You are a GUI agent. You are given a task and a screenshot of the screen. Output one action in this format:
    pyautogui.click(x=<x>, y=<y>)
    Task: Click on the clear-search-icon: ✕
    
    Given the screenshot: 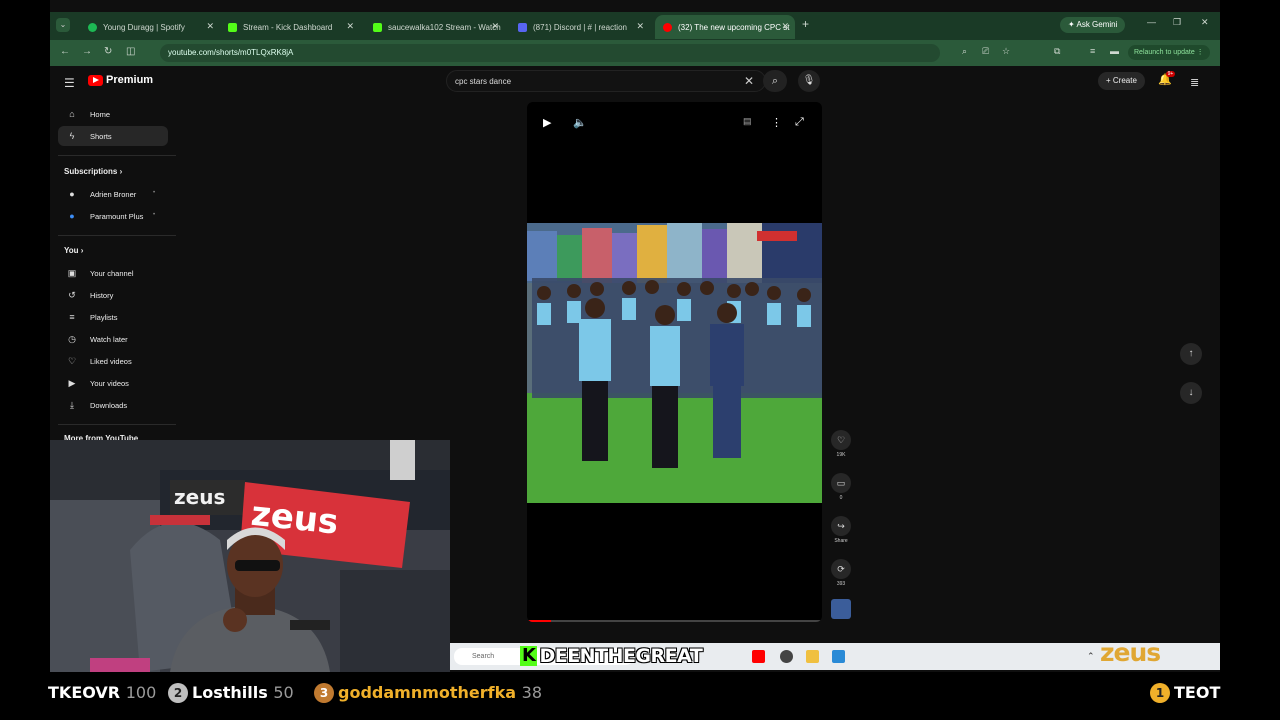 What is the action you would take?
    pyautogui.click(x=749, y=81)
    